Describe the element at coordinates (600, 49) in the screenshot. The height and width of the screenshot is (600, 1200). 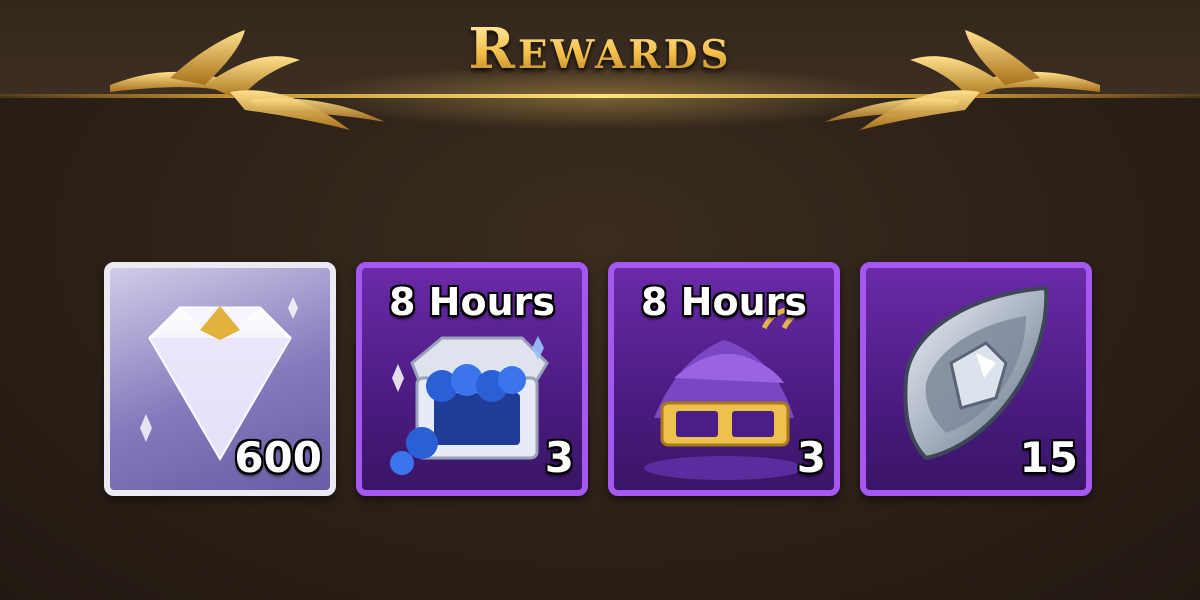
I see `page-title: Rewards` at that location.